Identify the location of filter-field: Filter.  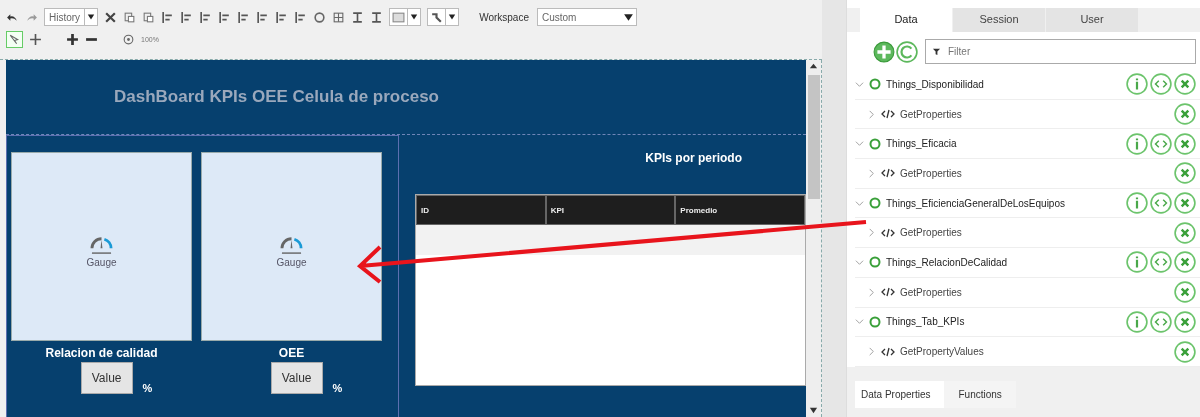
(1060, 51).